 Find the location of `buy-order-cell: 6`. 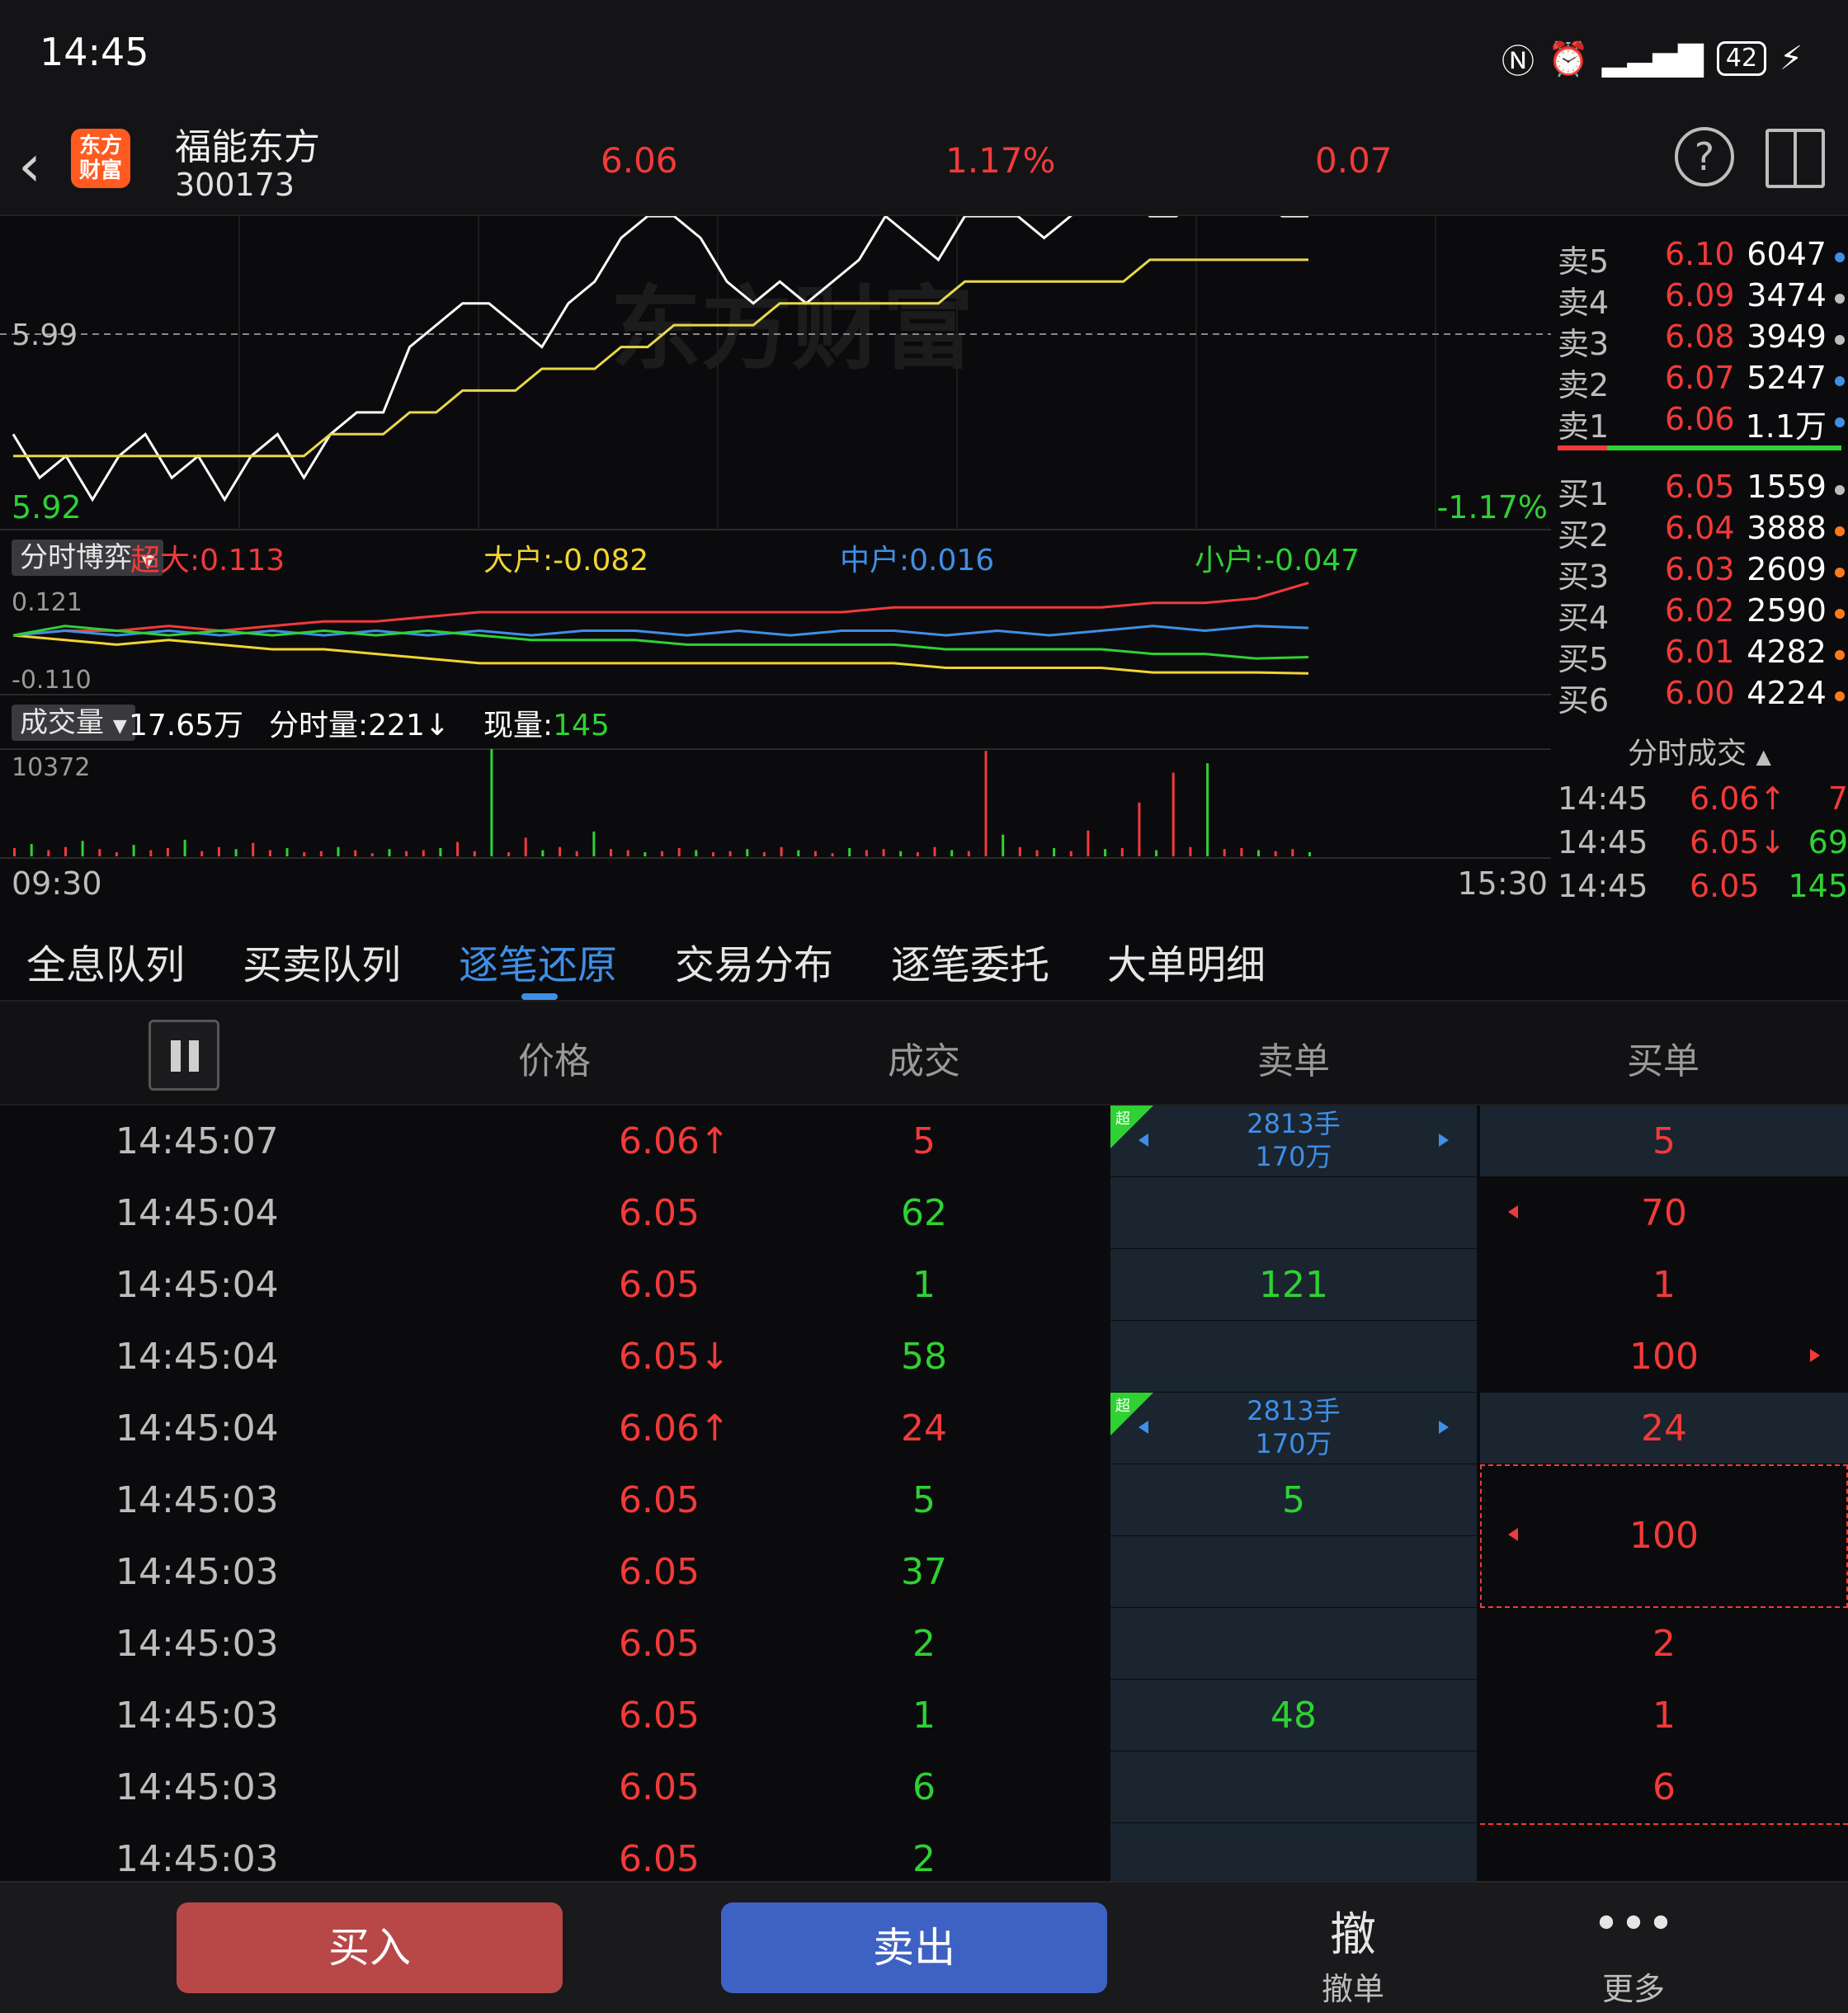

buy-order-cell: 6 is located at coordinates (1664, 1787).